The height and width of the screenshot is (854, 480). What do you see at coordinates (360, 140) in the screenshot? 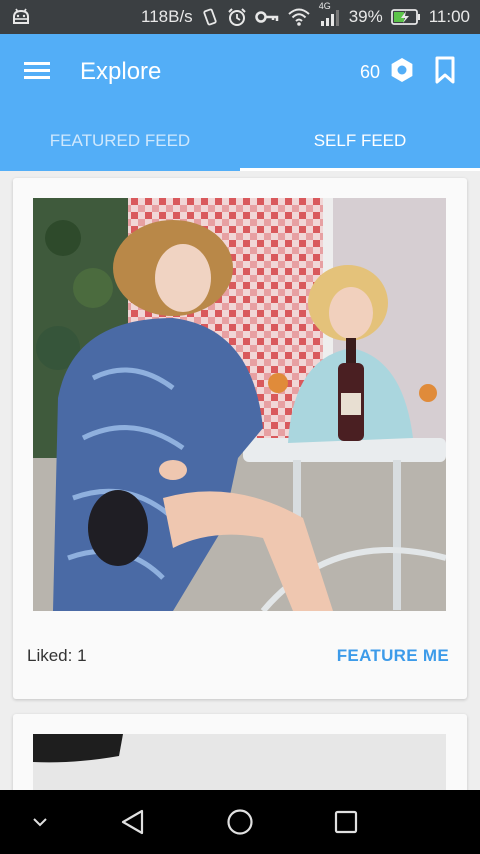
I see `tab-self-feed: SELF FEED` at bounding box center [360, 140].